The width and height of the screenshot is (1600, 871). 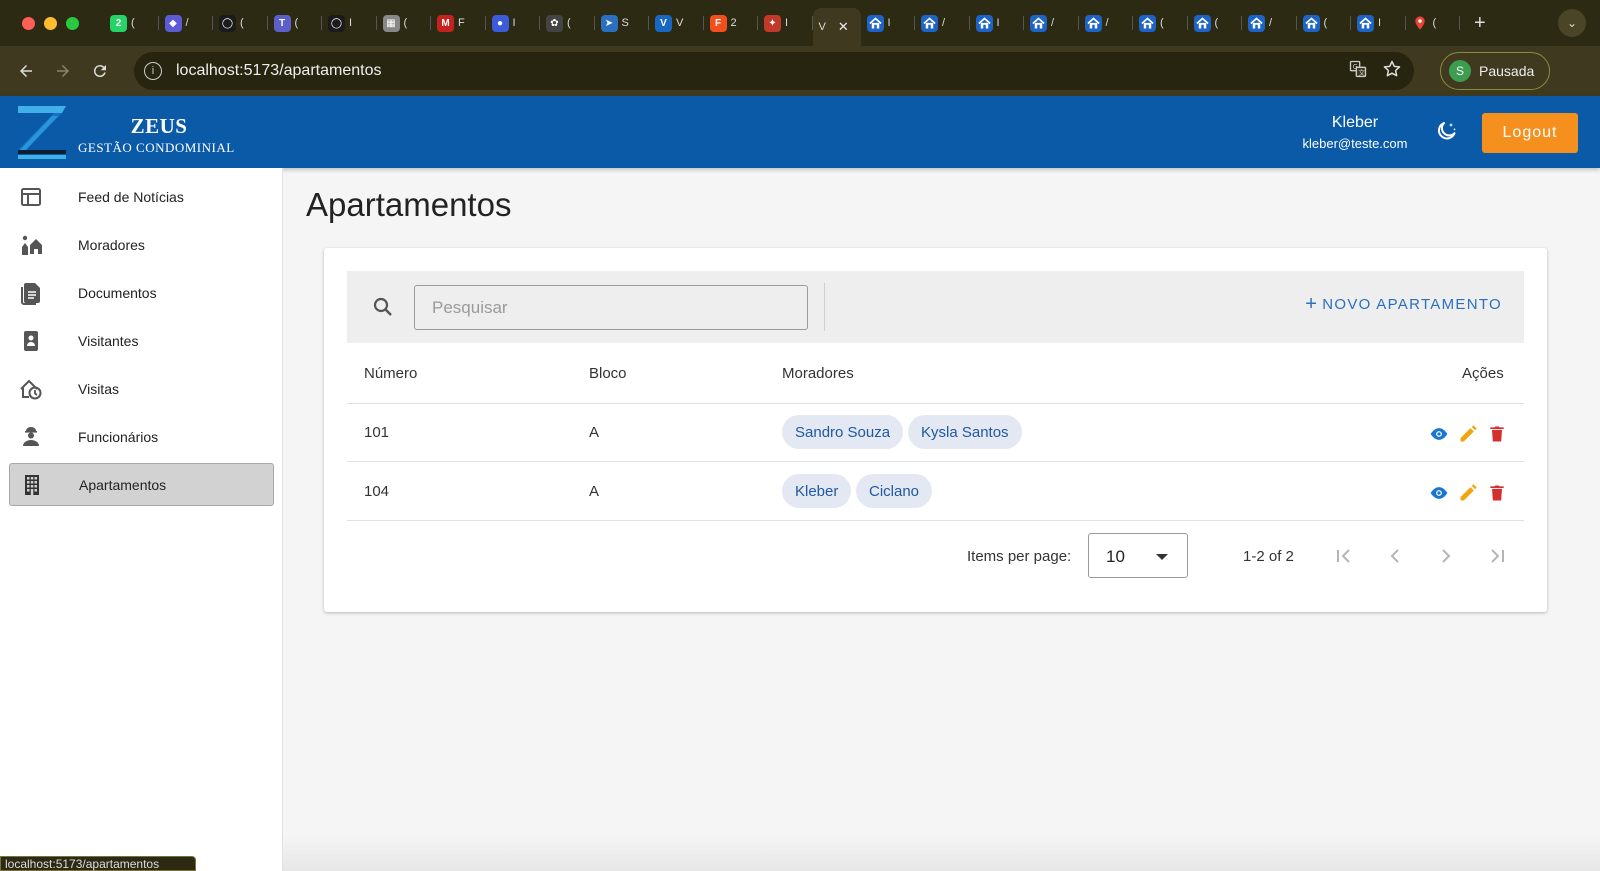 What do you see at coordinates (141, 244) in the screenshot?
I see `sidebar-item-moradores: Moradores` at bounding box center [141, 244].